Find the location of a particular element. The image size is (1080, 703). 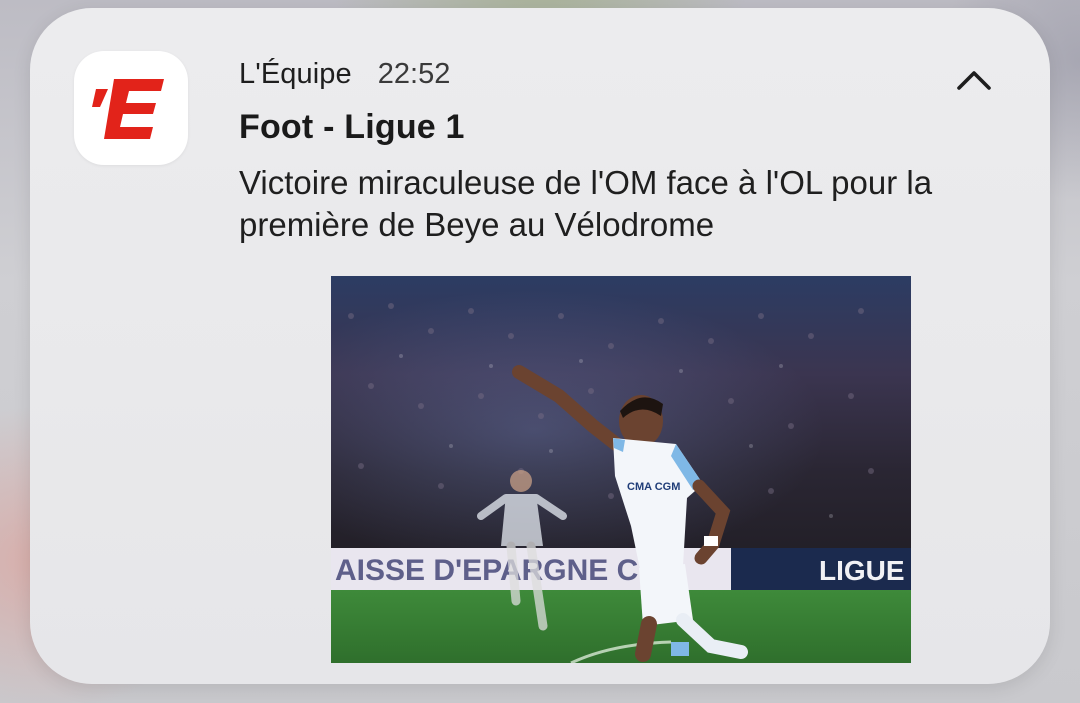

collapse-button is located at coordinates (974, 80).